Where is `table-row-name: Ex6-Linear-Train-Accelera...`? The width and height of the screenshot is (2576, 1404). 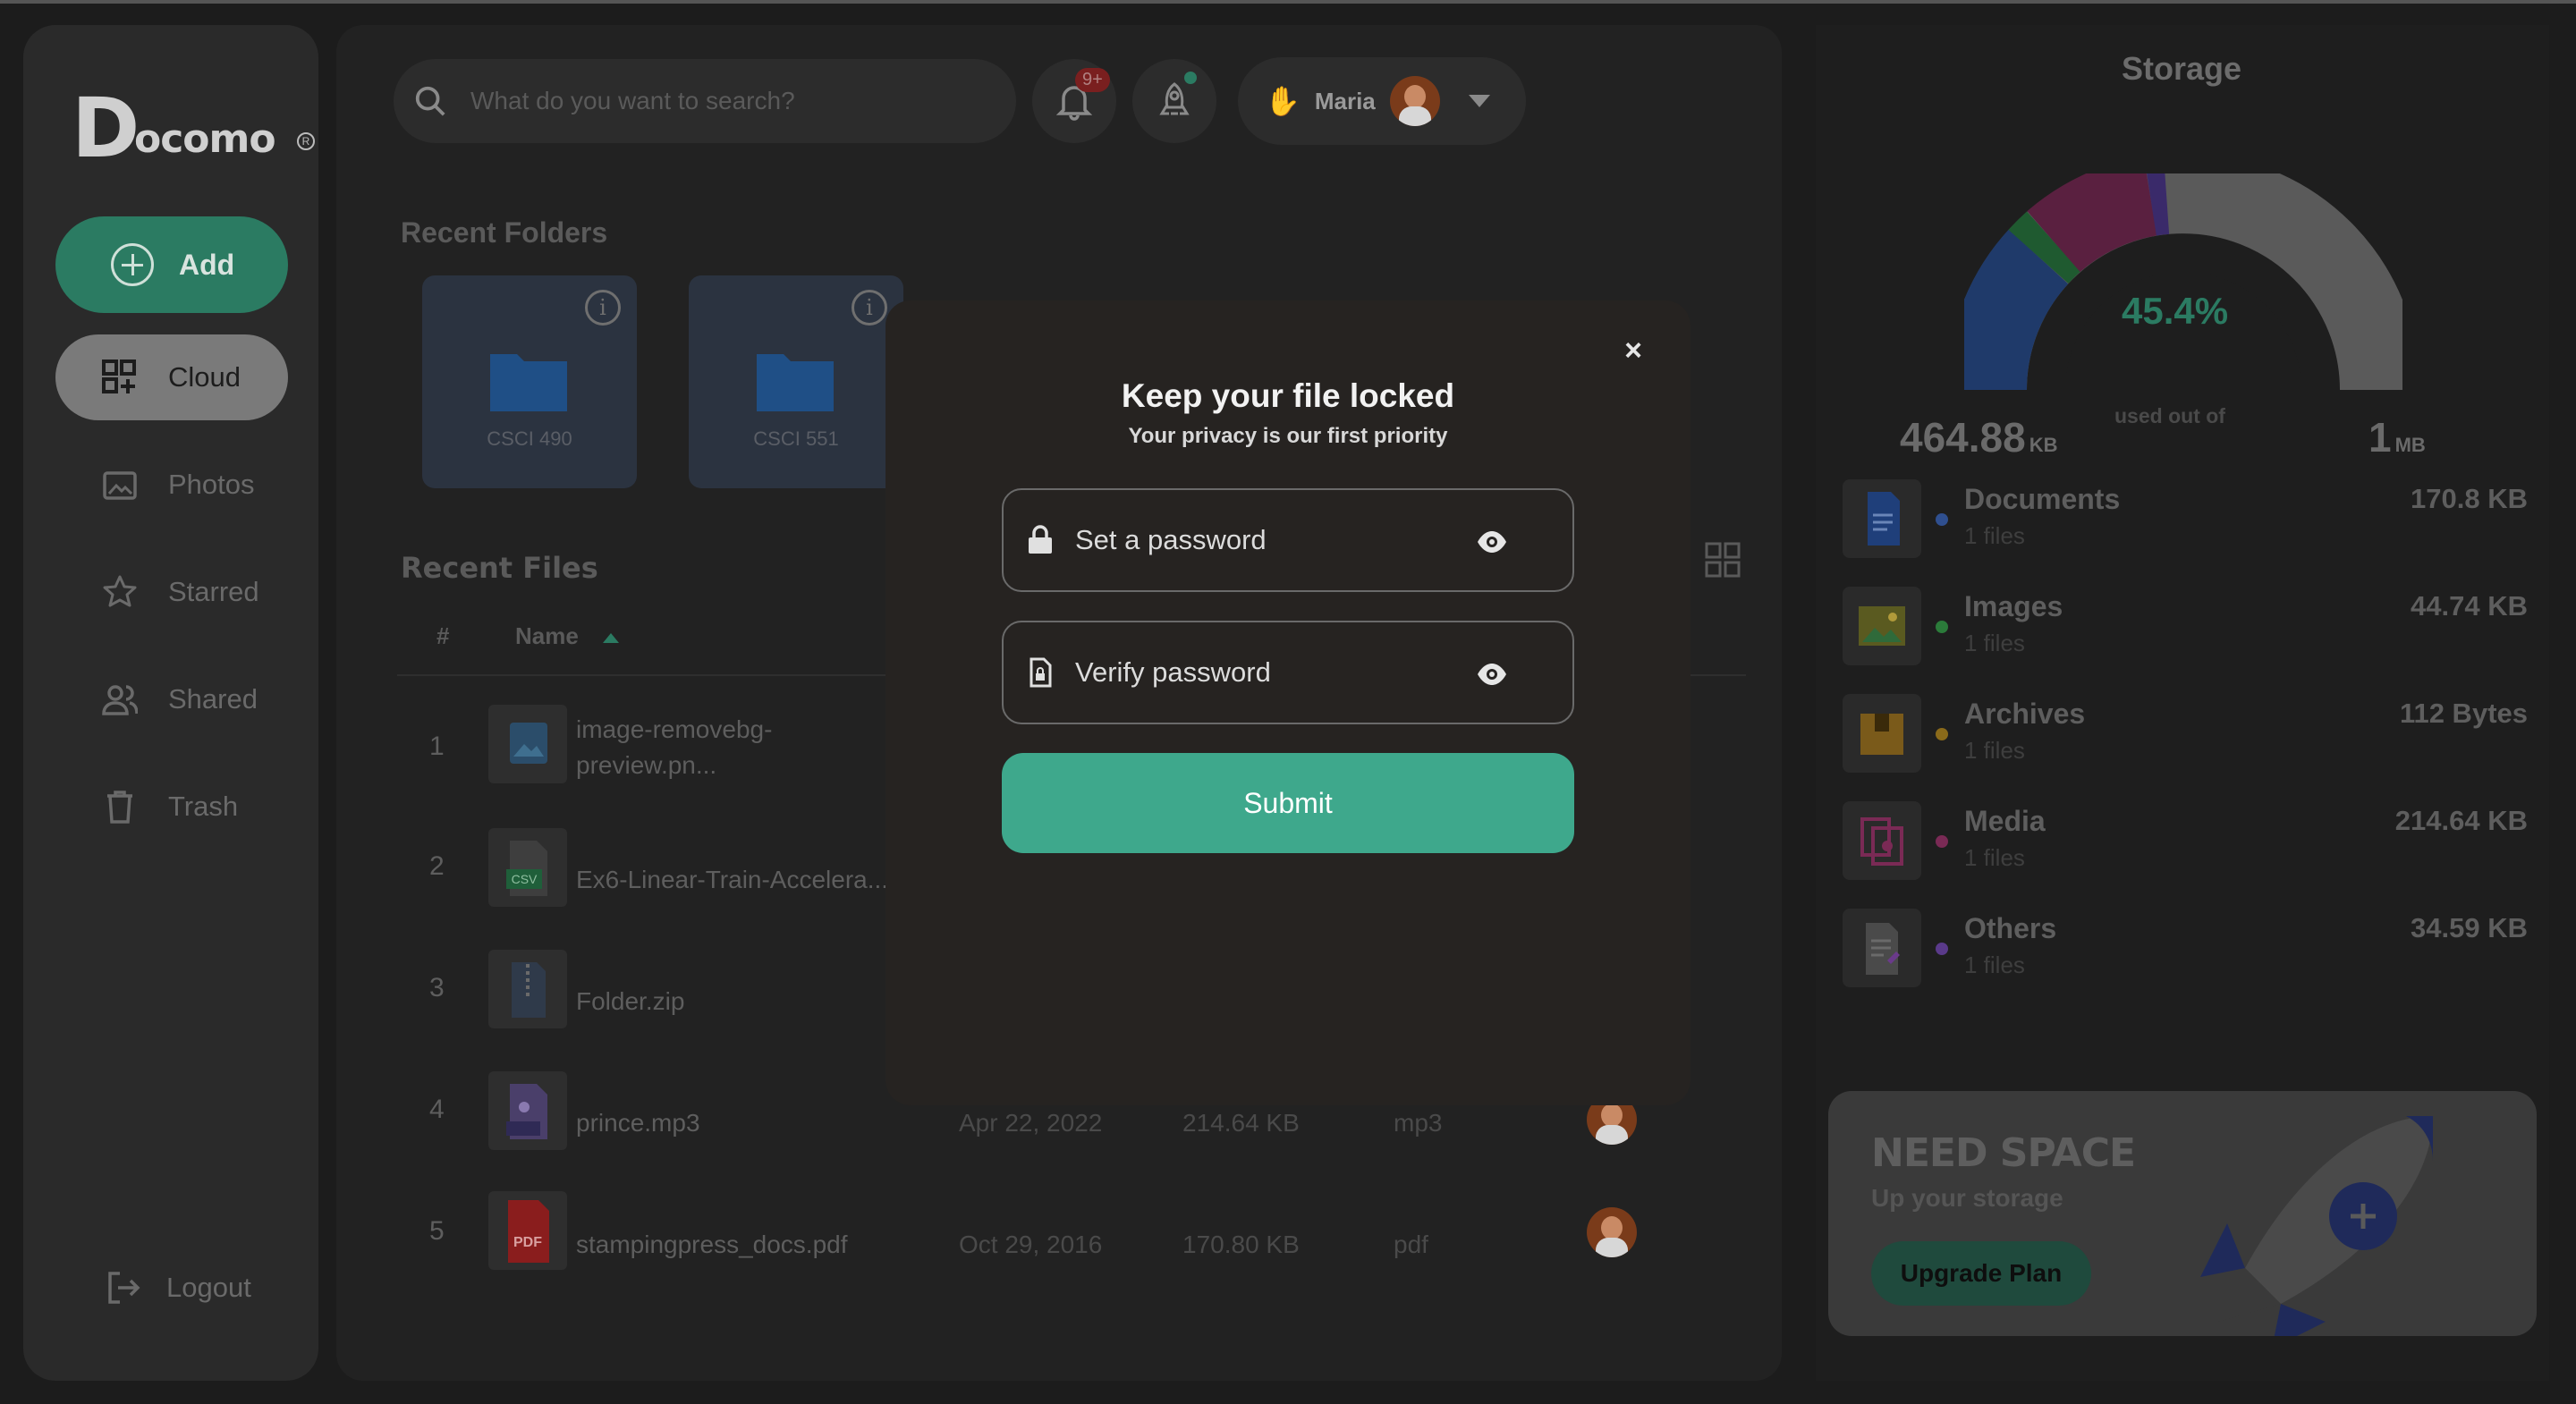 table-row-name: Ex6-Linear-Train-Accelera... is located at coordinates (732, 880).